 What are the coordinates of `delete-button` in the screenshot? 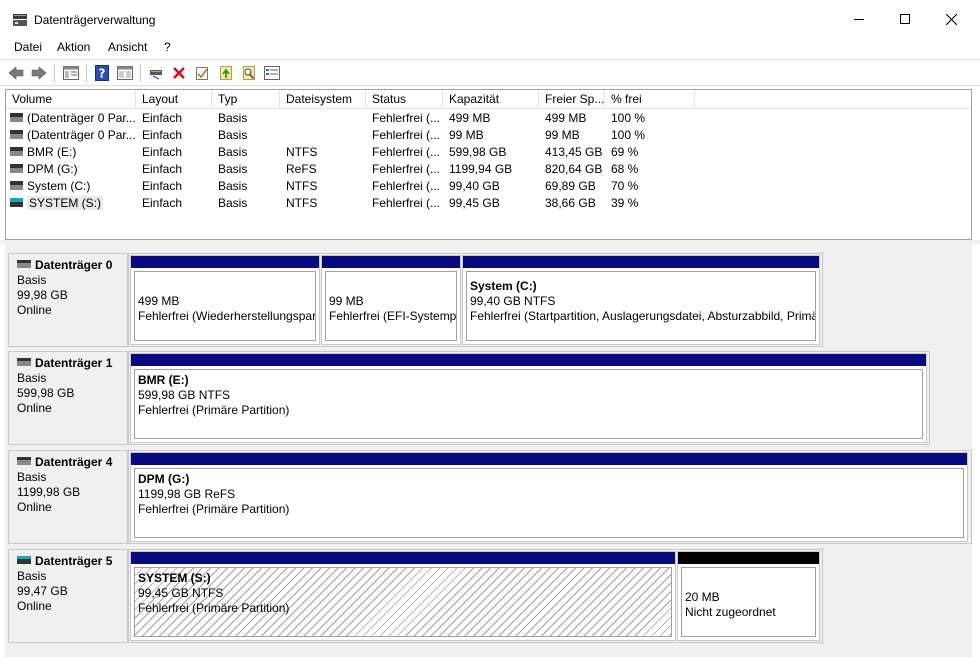 It's located at (179, 73).